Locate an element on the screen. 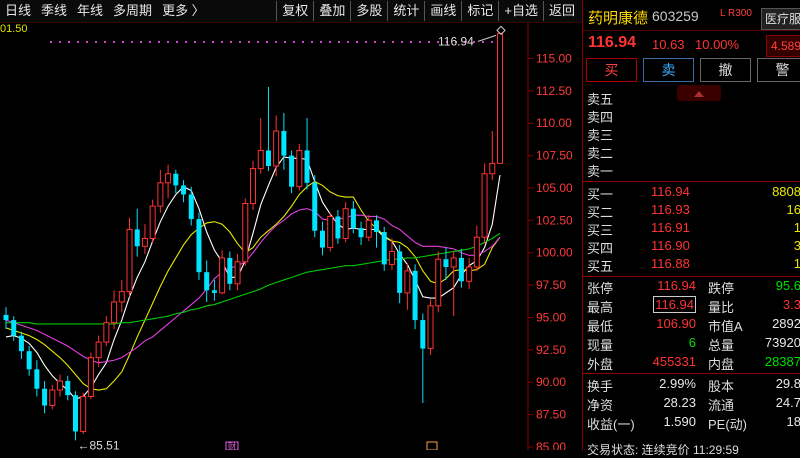 The height and width of the screenshot is (458, 800). stat-label: 收益(一) is located at coordinates (611, 424).